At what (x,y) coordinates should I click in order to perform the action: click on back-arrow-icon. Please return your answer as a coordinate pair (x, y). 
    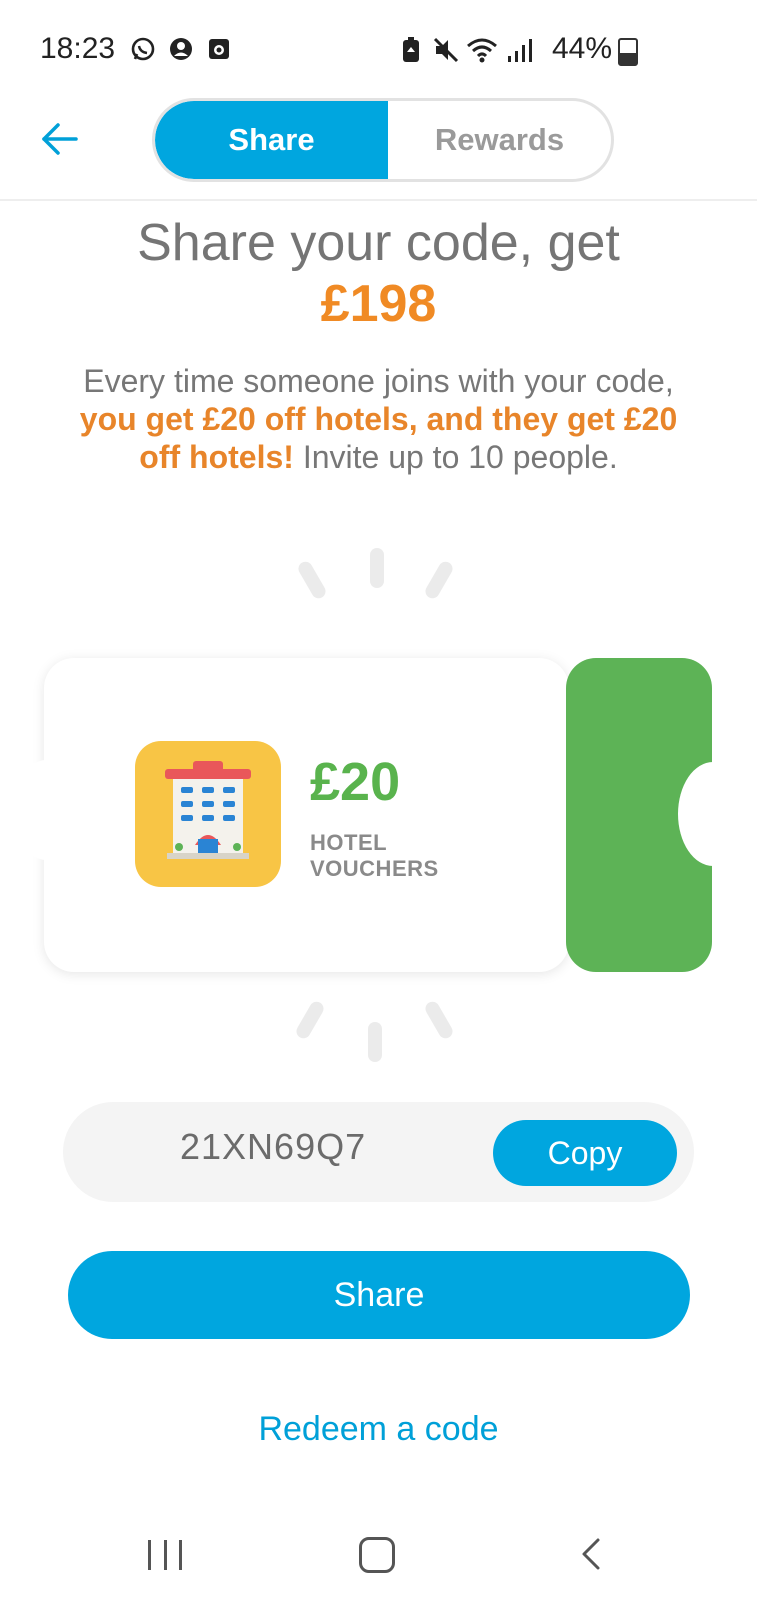
    Looking at the image, I should click on (60, 139).